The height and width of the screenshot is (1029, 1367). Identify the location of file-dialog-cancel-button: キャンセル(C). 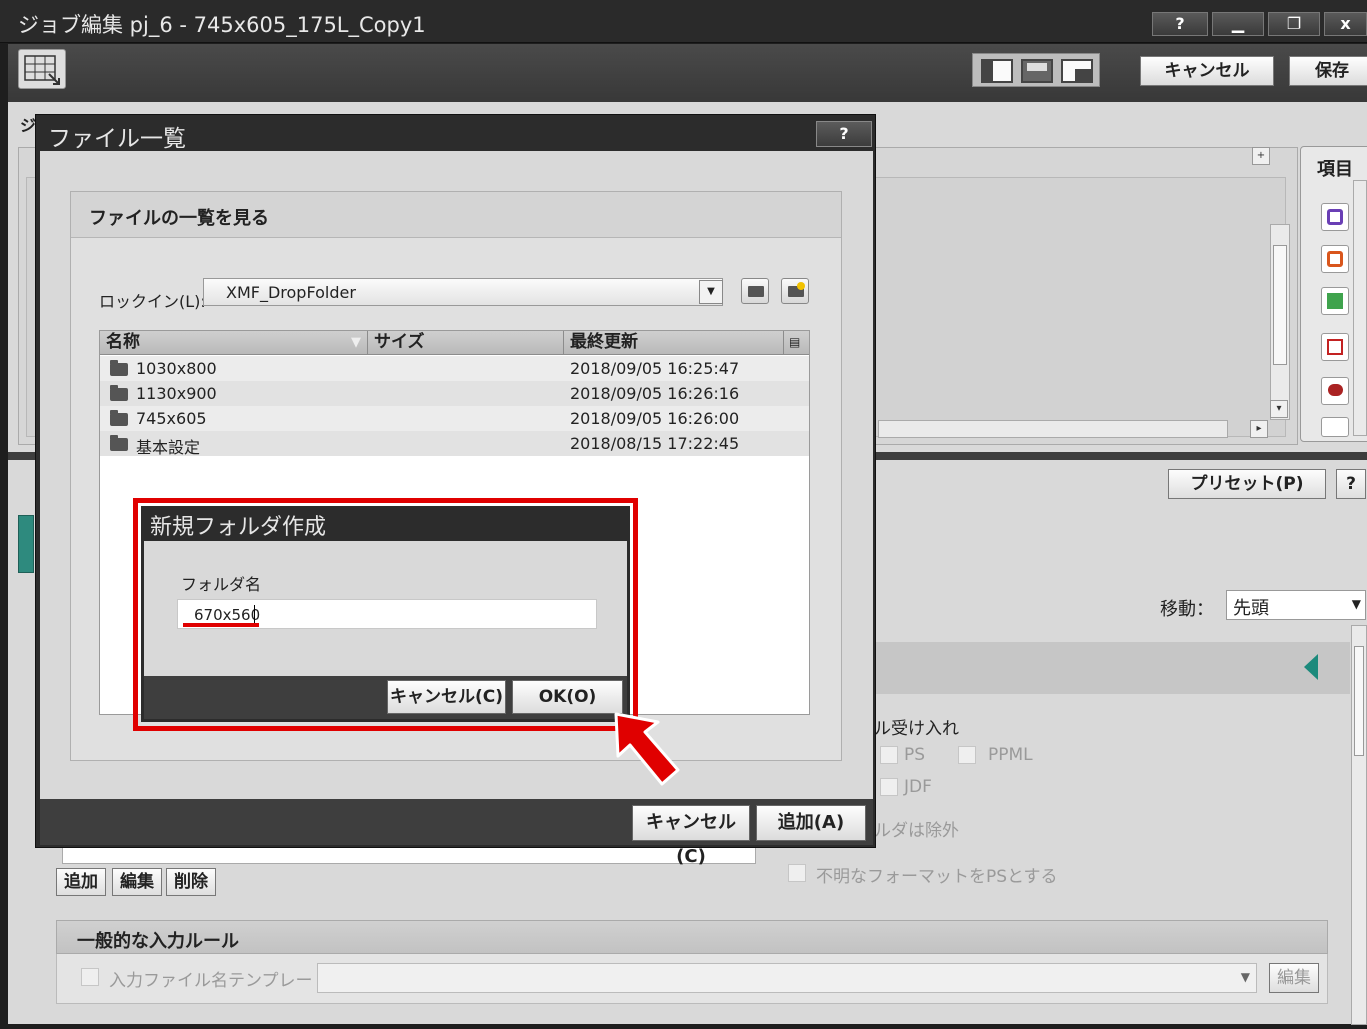
(691, 836).